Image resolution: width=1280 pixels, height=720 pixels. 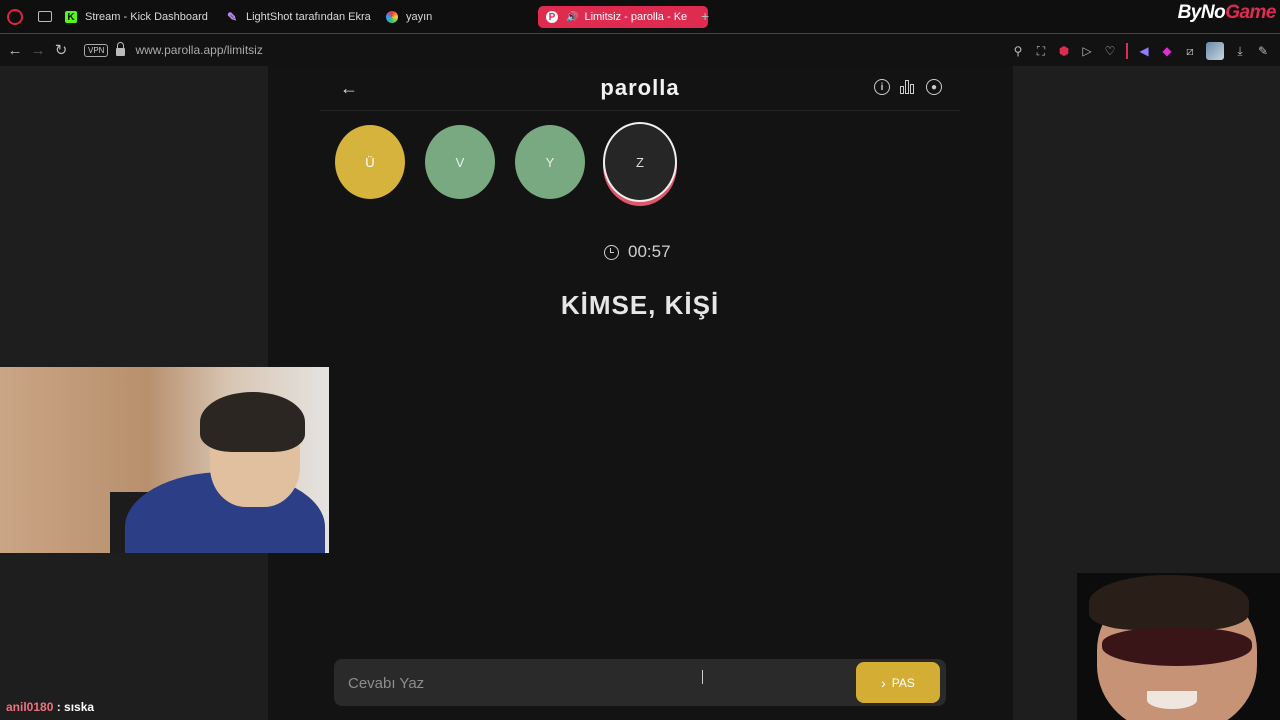 What do you see at coordinates (164, 460) in the screenshot?
I see `webcam-streamer` at bounding box center [164, 460].